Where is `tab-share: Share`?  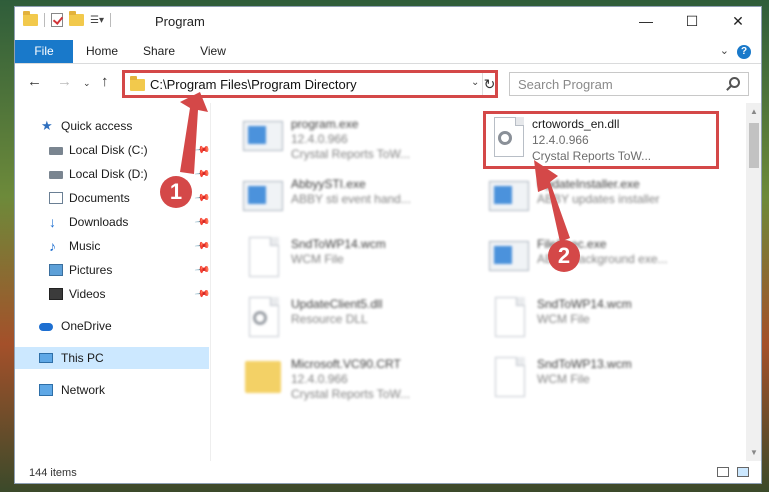
tab-share: Share is located at coordinates (159, 51).